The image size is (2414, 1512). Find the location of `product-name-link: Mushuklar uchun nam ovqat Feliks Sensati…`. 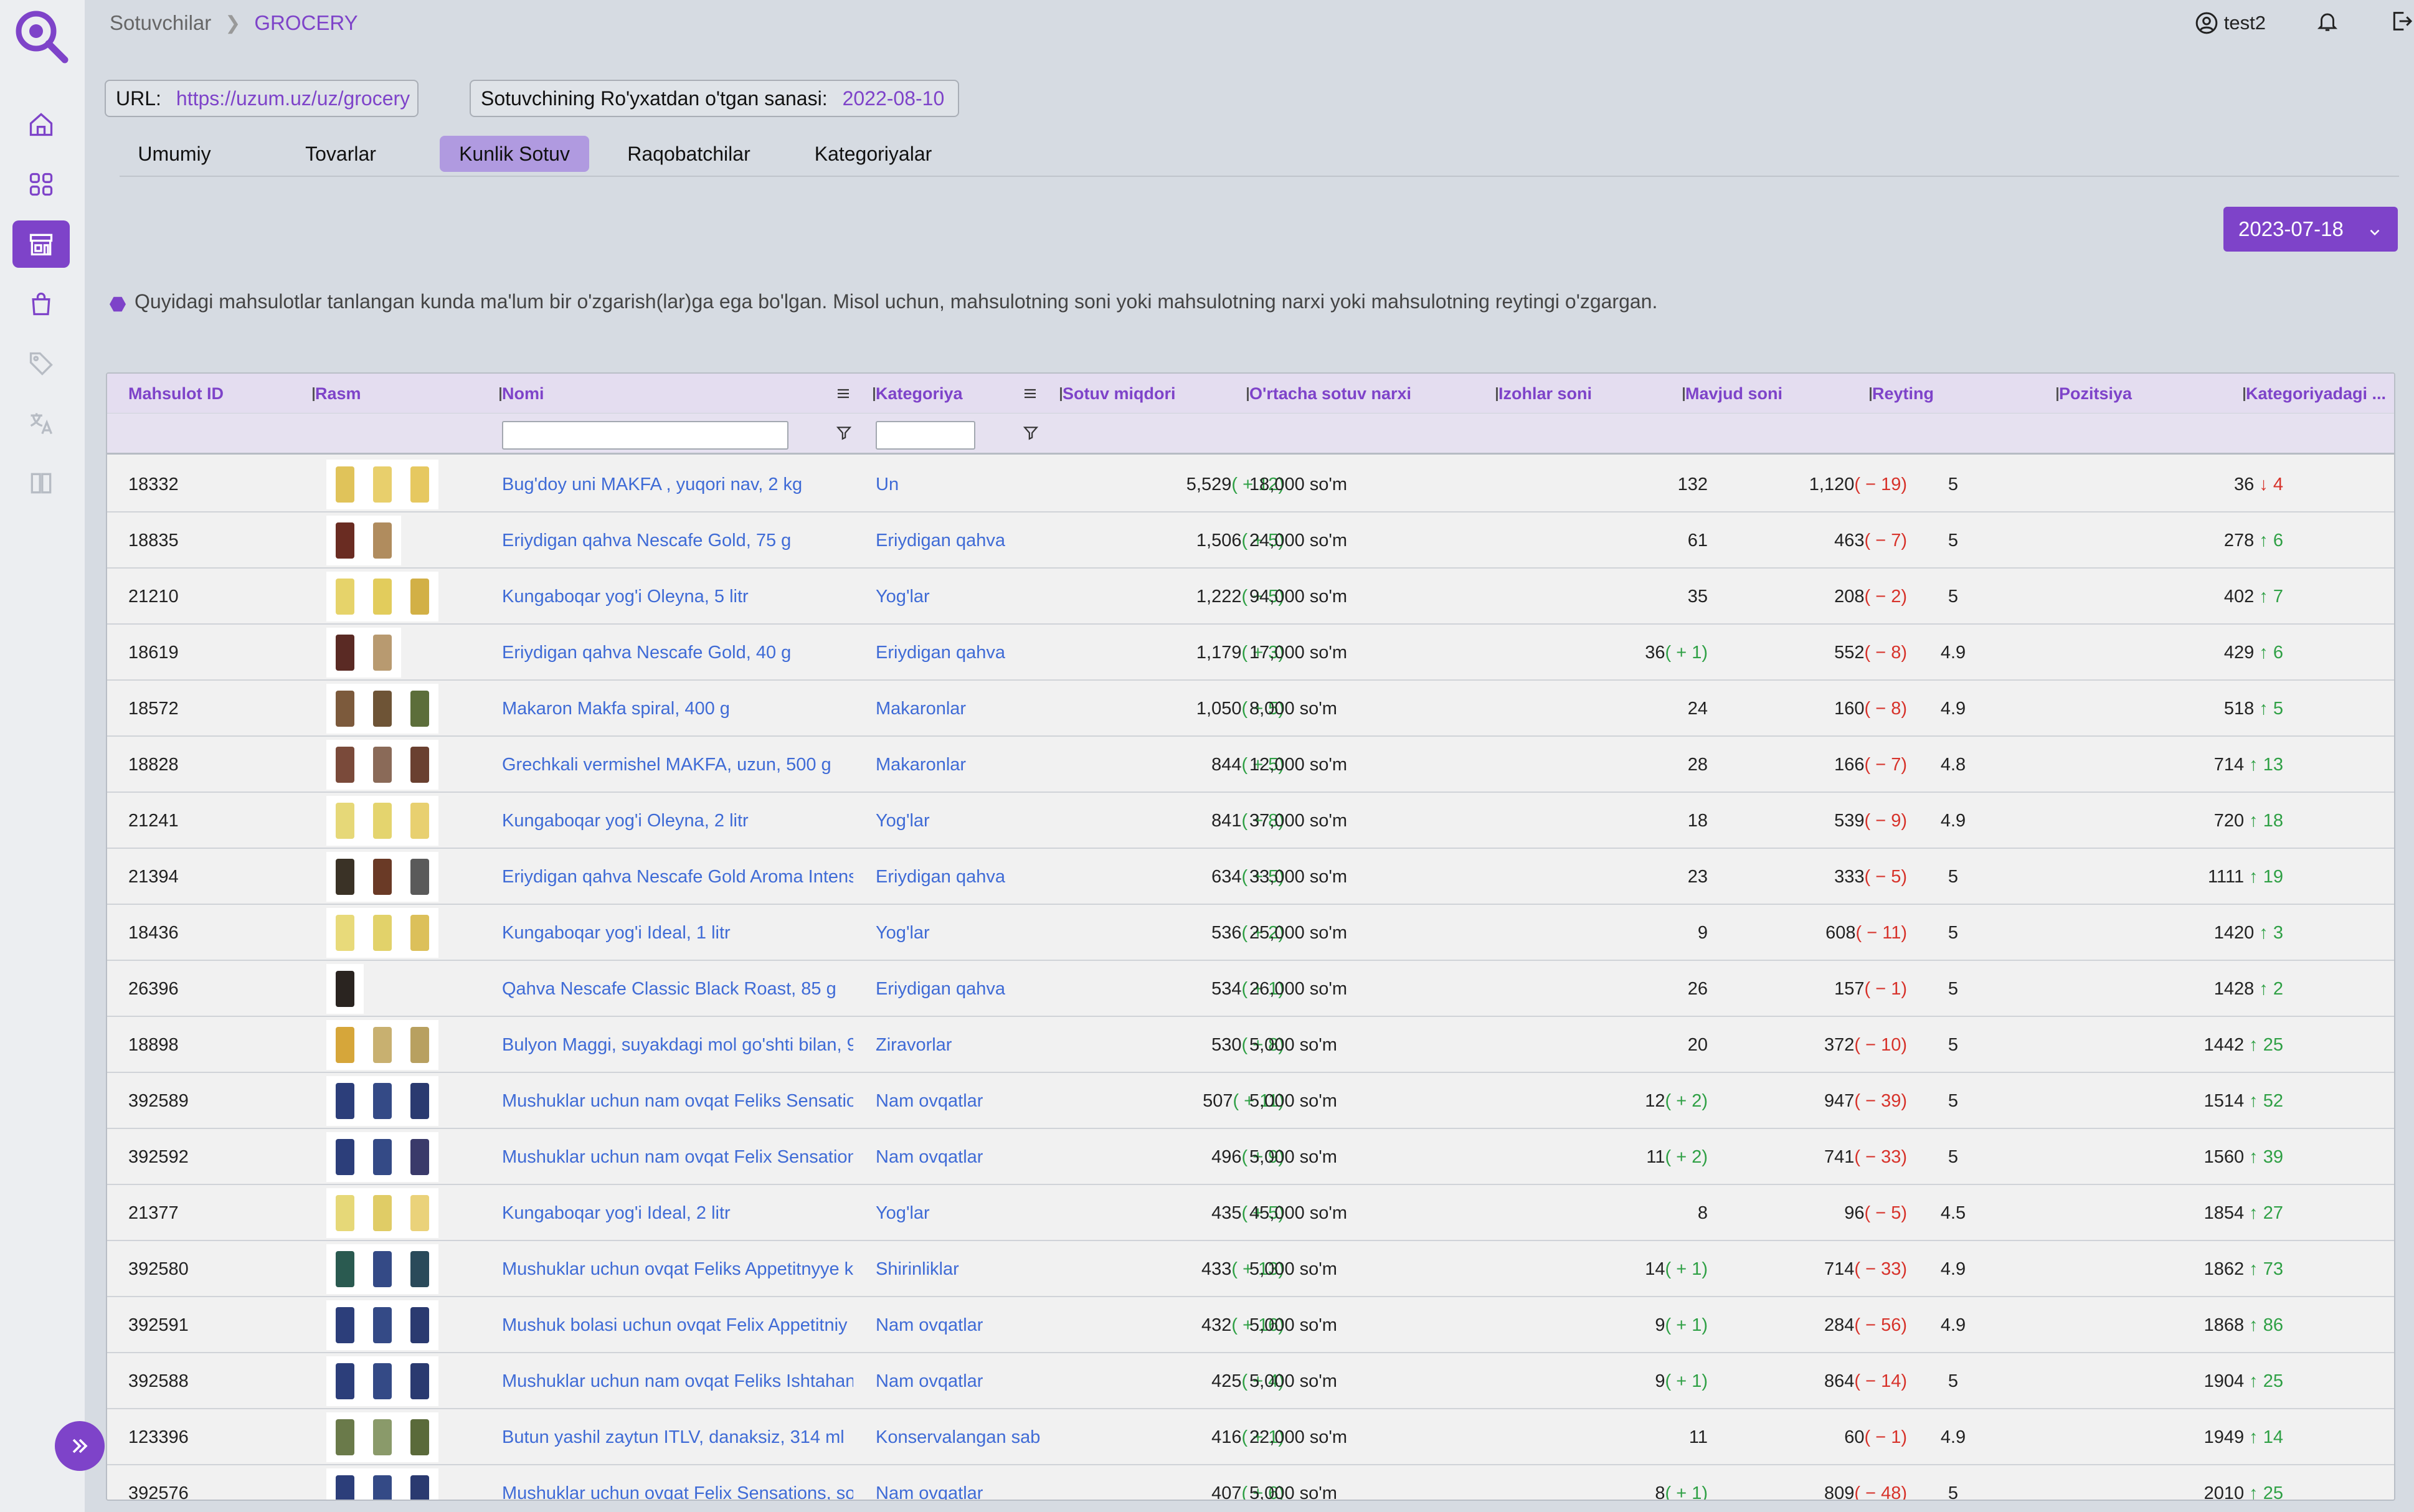

product-name-link: Mushuklar uchun nam ovqat Feliks Sensati… is located at coordinates (678, 1101).